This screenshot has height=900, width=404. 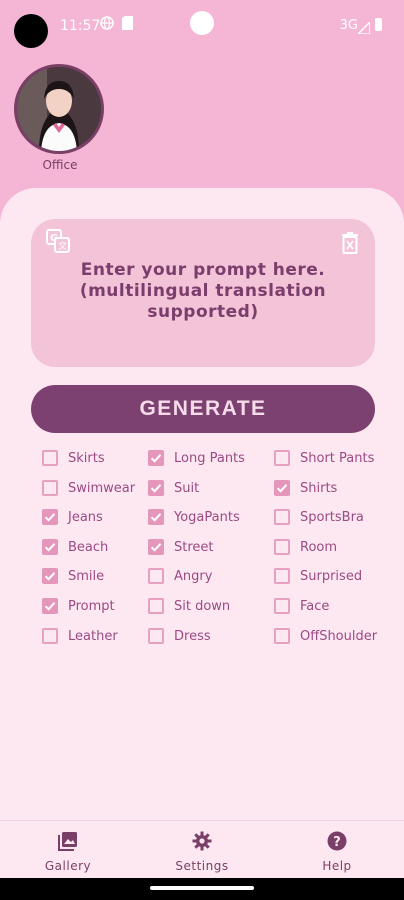 What do you see at coordinates (194, 547) in the screenshot?
I see `option-label: Street` at bounding box center [194, 547].